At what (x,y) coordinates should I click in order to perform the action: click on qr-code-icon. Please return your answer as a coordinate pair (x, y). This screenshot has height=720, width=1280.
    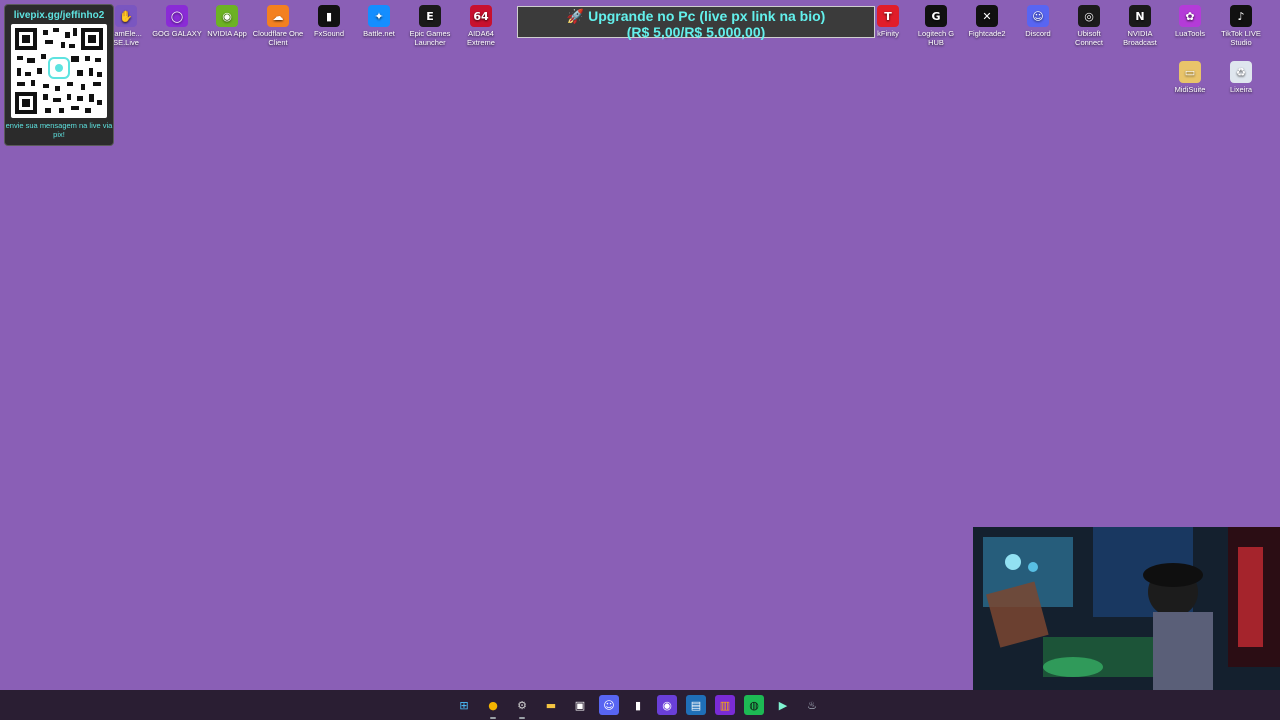
    Looking at the image, I should click on (59, 71).